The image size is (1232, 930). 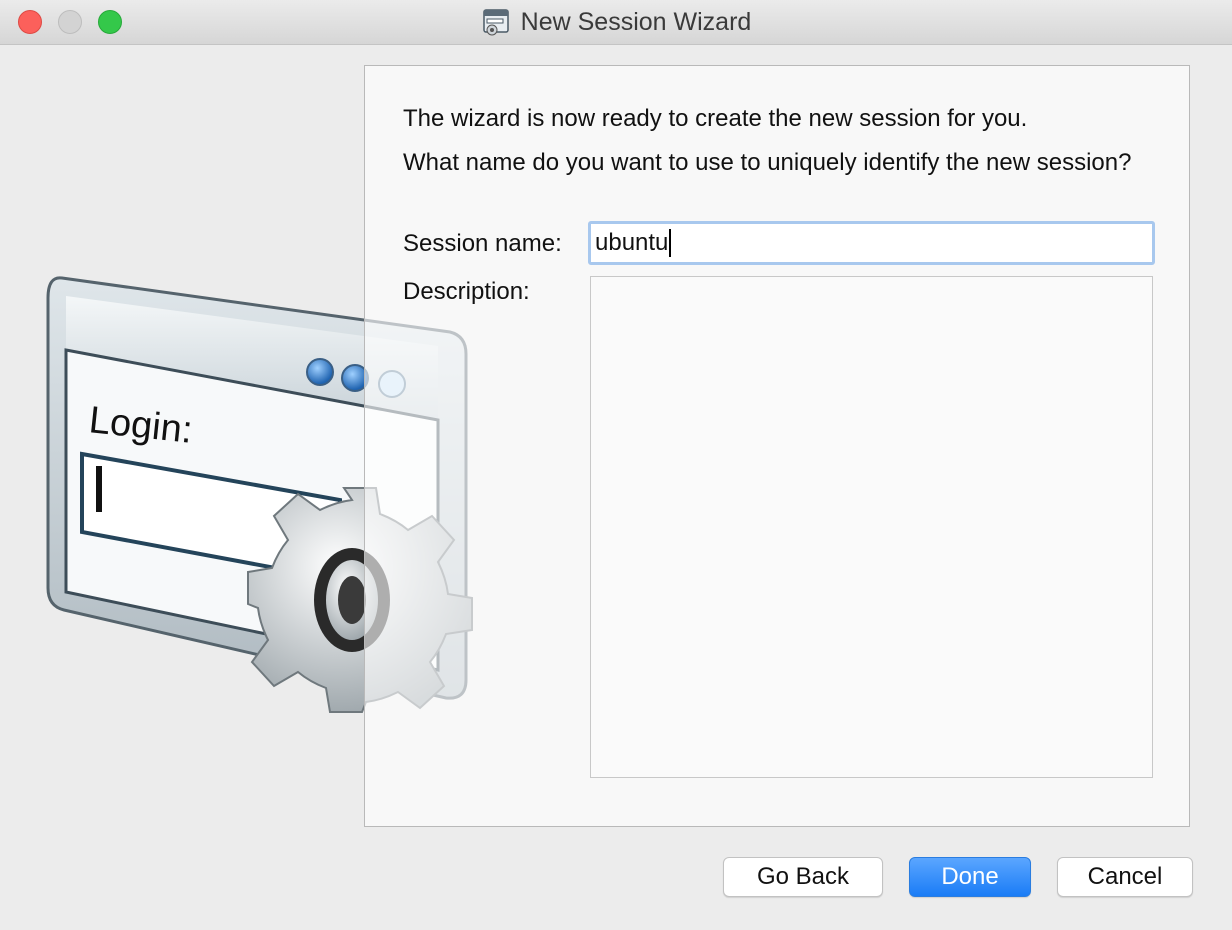 What do you see at coordinates (670, 243) in the screenshot?
I see `text-caret` at bounding box center [670, 243].